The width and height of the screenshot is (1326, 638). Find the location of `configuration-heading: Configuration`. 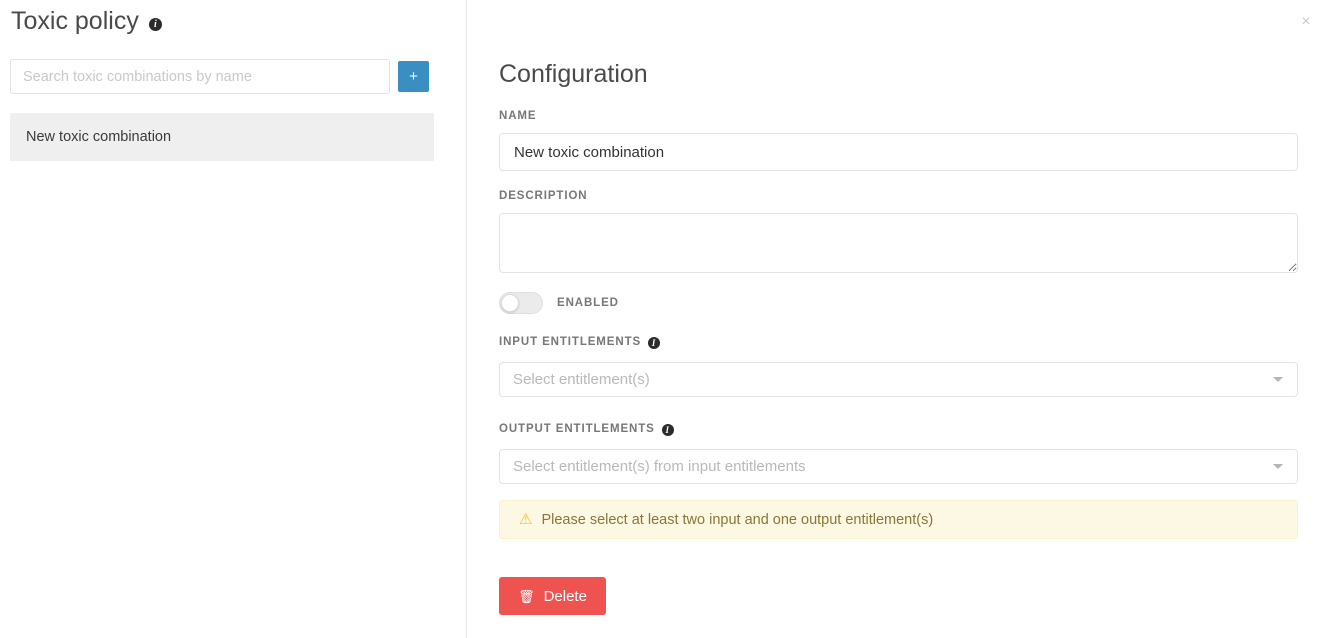

configuration-heading: Configuration is located at coordinates (573, 74).